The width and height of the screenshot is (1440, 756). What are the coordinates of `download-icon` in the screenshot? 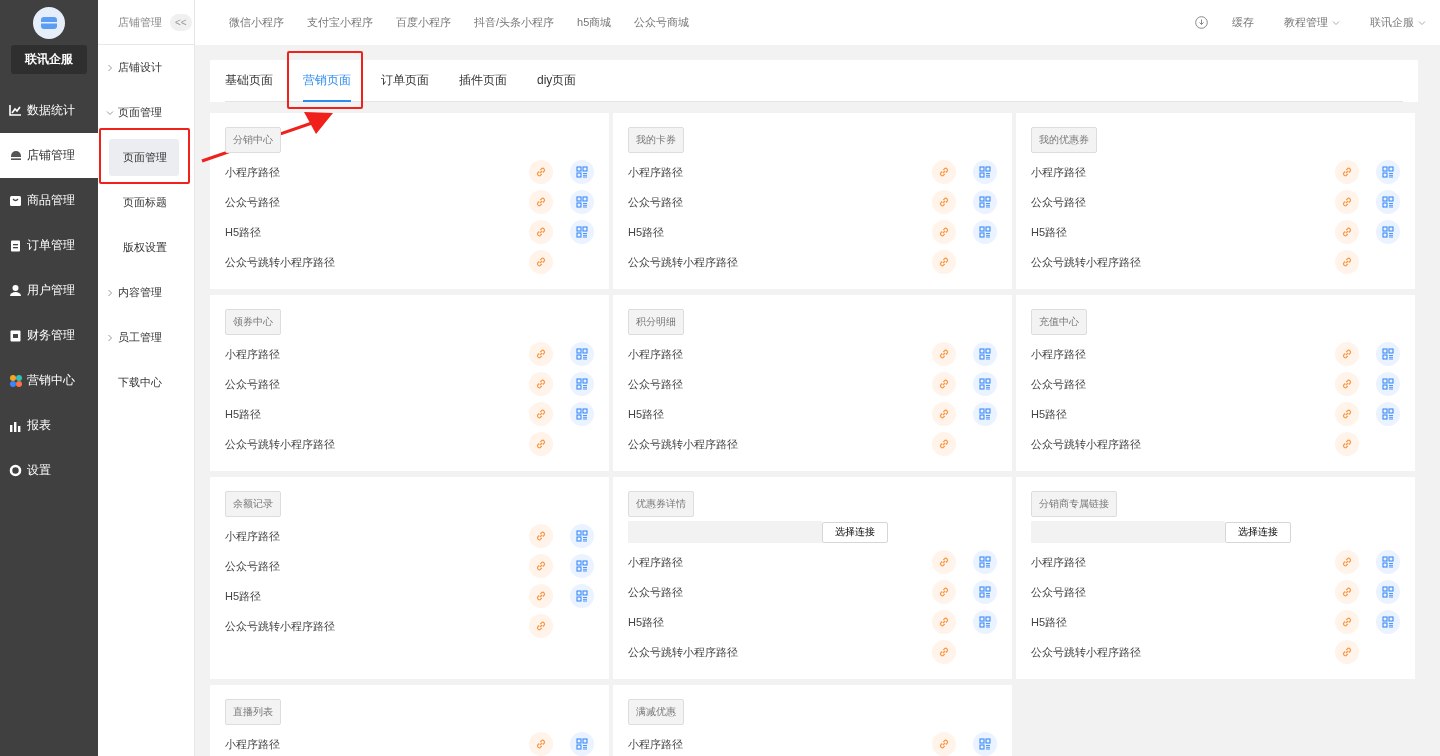 It's located at (1201, 22).